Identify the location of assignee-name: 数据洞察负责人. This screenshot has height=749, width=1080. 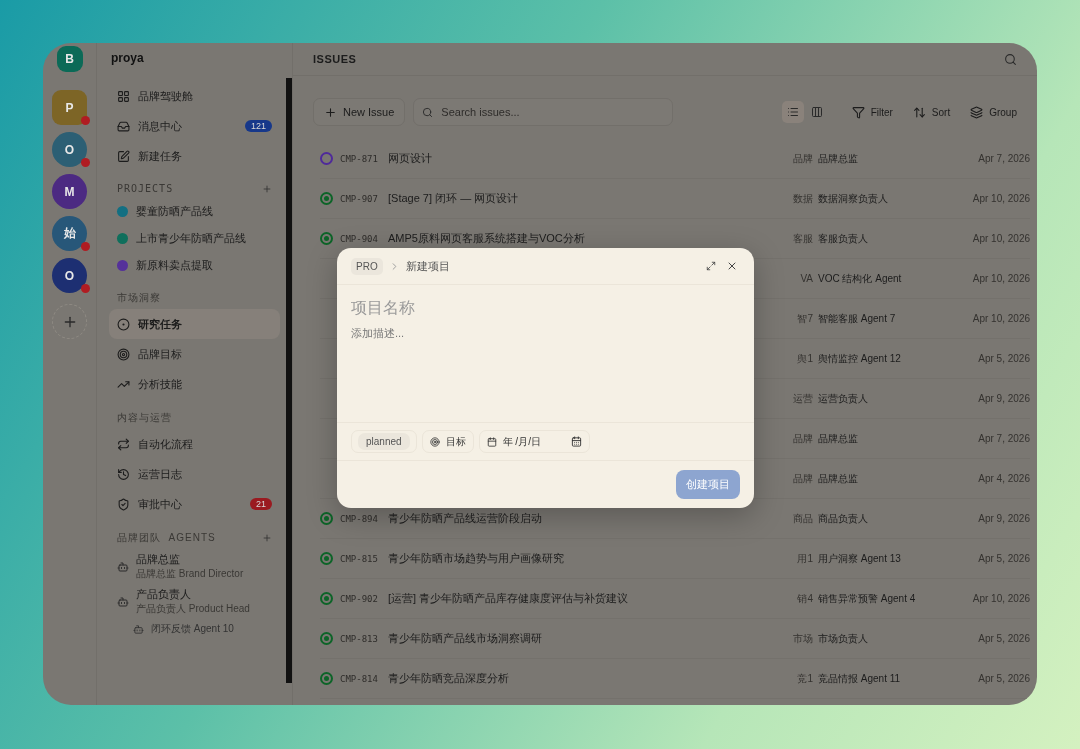
(853, 198).